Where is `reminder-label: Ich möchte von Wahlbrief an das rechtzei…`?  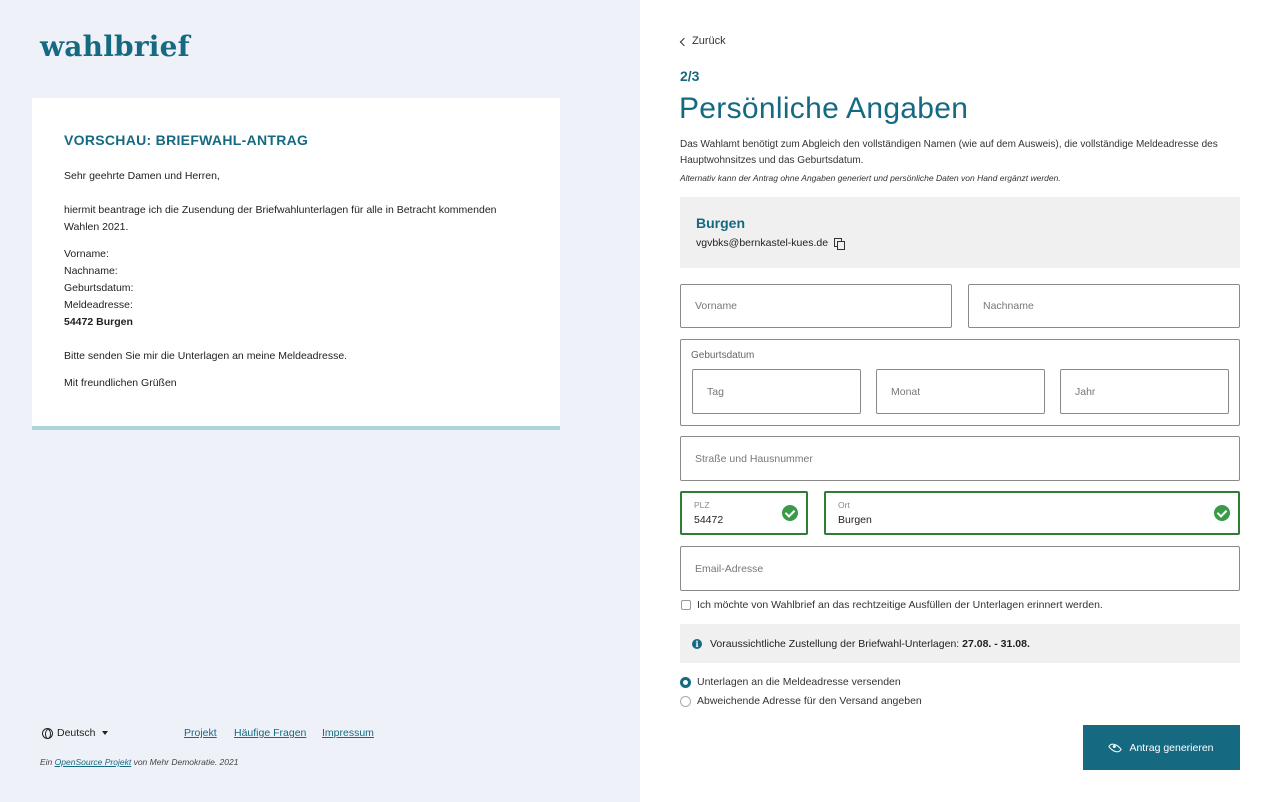
reminder-label: Ich möchte von Wahlbrief an das rechtzei… is located at coordinates (900, 605).